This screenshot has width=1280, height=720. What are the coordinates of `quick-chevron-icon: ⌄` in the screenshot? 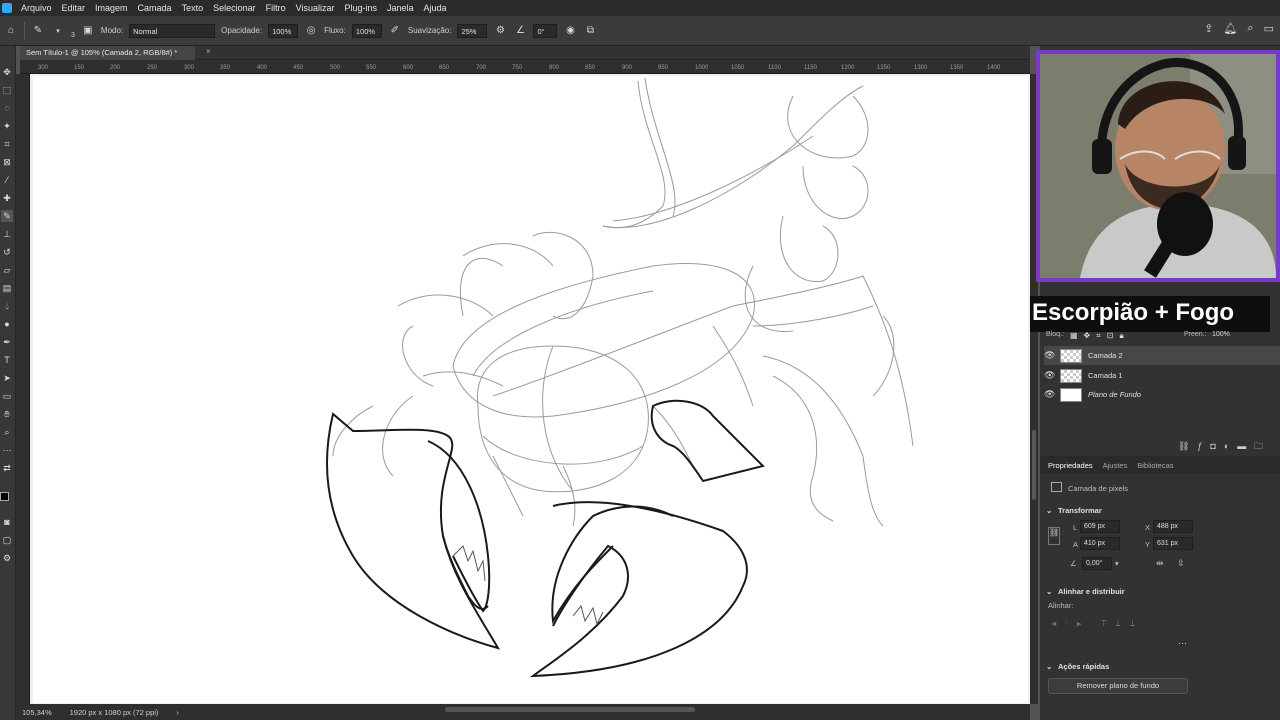 It's located at (1049, 666).